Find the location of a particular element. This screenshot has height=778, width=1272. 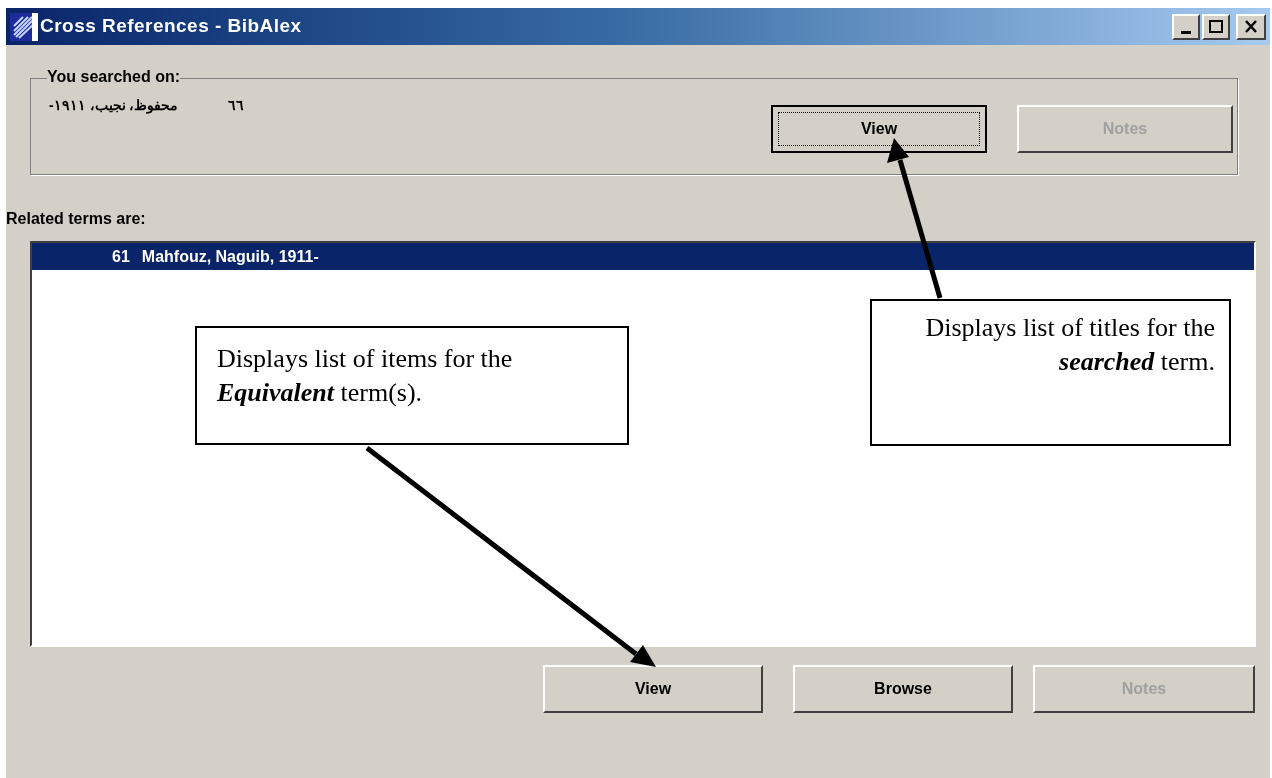

minimize-button is located at coordinates (1186, 26).